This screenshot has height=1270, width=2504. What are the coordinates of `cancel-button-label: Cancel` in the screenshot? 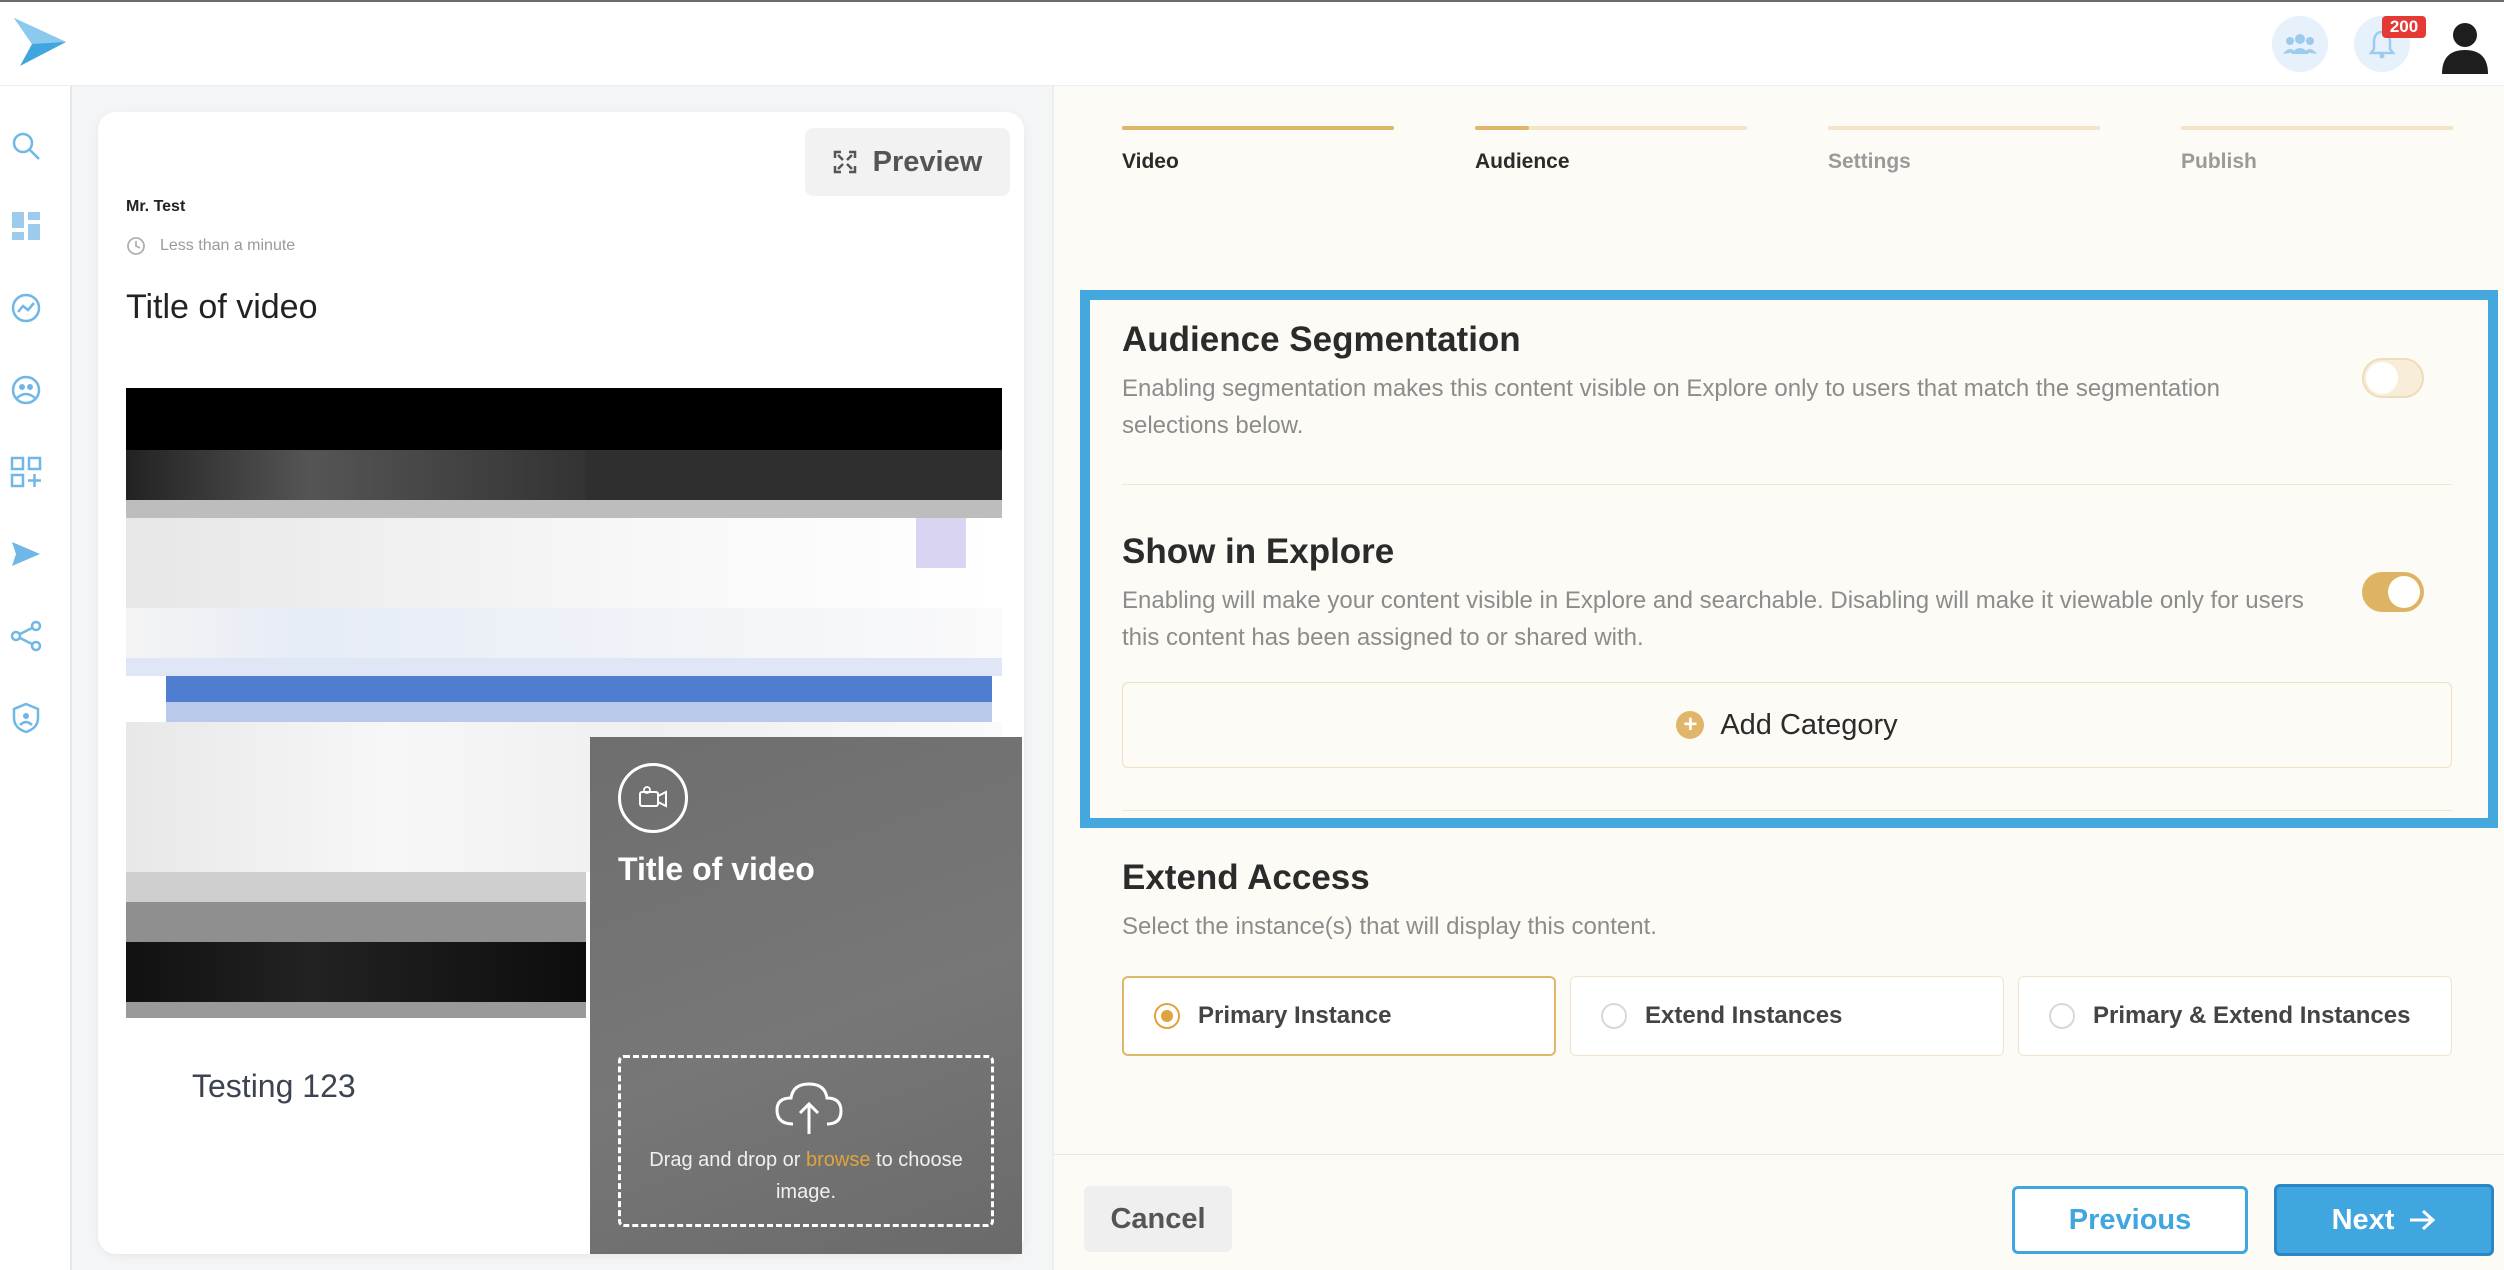 It's located at (1158, 1218).